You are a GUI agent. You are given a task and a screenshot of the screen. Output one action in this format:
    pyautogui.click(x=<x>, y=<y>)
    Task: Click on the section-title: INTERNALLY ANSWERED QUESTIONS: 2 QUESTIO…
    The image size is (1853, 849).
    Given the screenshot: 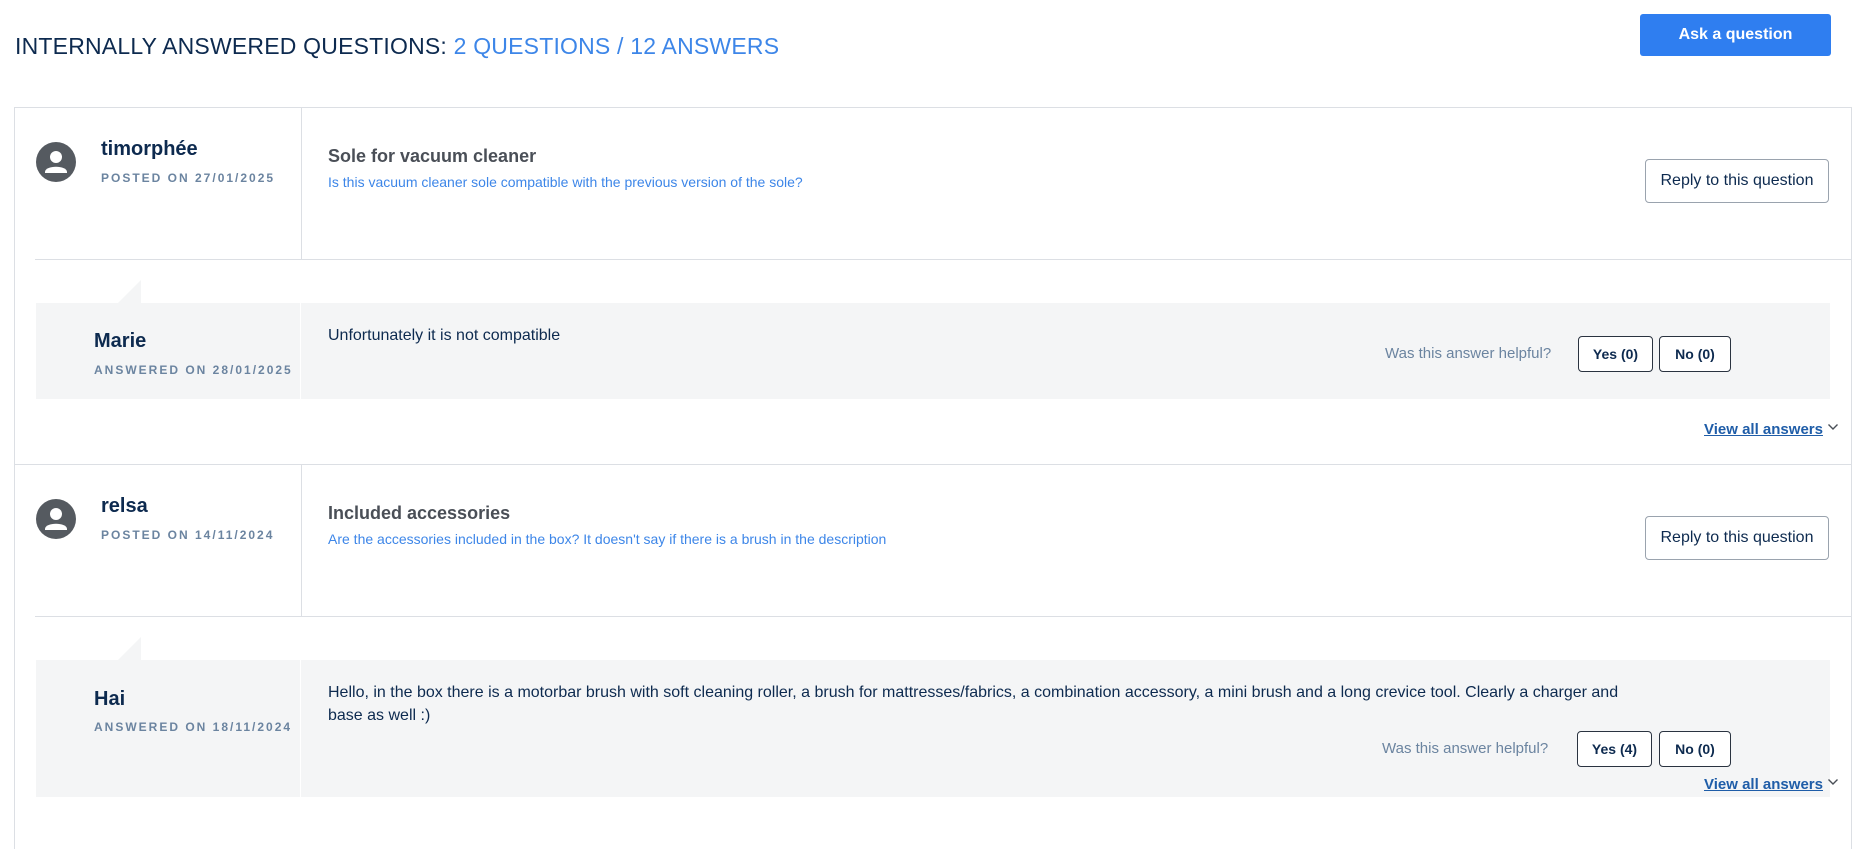 What is the action you would take?
    pyautogui.click(x=397, y=46)
    